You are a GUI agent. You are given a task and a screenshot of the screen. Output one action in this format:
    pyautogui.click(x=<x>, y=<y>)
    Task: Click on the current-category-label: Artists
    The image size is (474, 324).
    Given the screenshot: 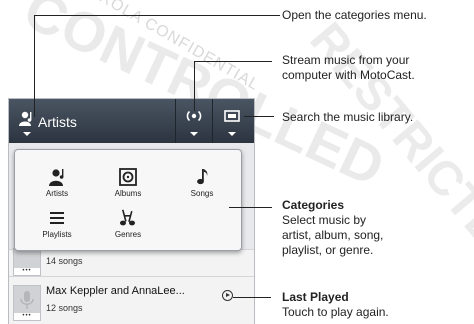 What is the action you would take?
    pyautogui.click(x=57, y=122)
    